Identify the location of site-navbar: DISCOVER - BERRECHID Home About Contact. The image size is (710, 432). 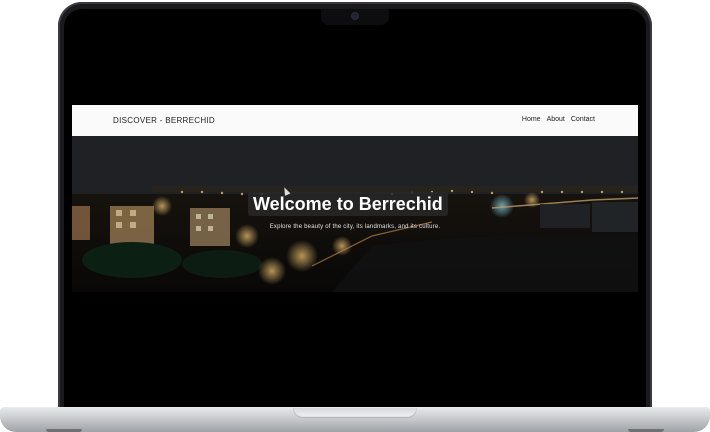
(355, 121).